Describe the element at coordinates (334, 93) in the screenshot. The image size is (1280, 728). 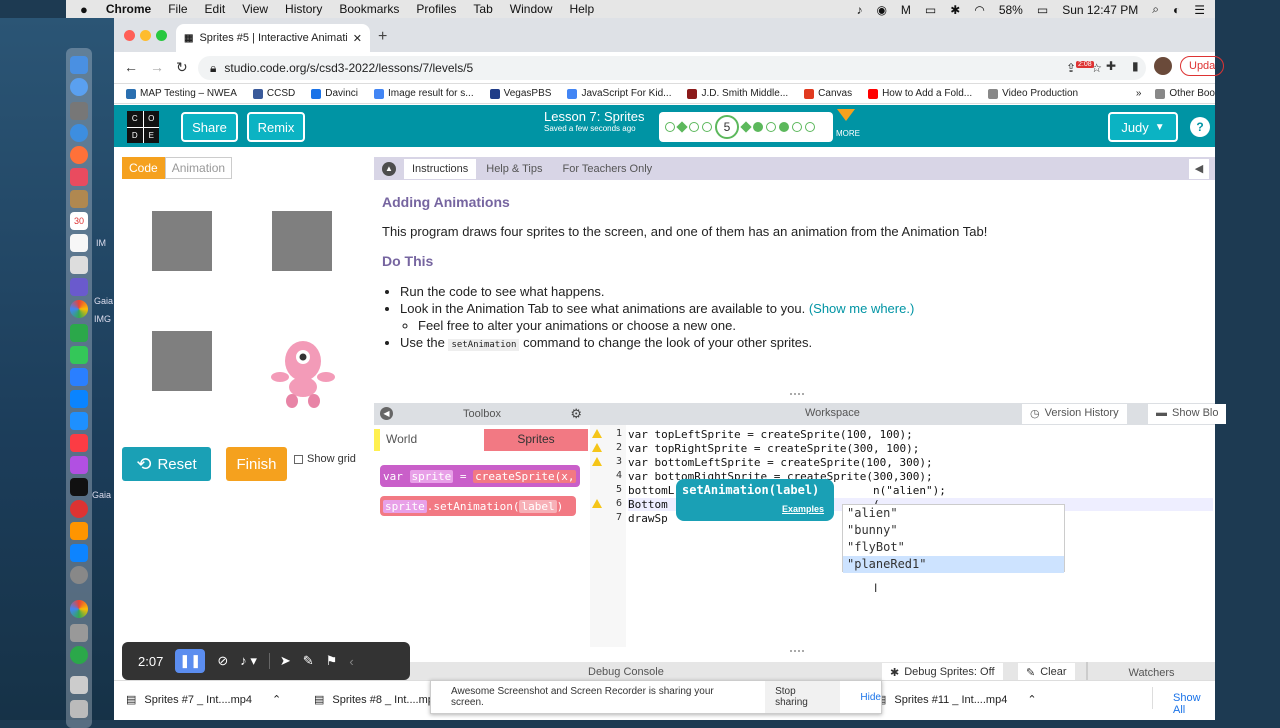
I see `bookmark-item: Davinci` at that location.